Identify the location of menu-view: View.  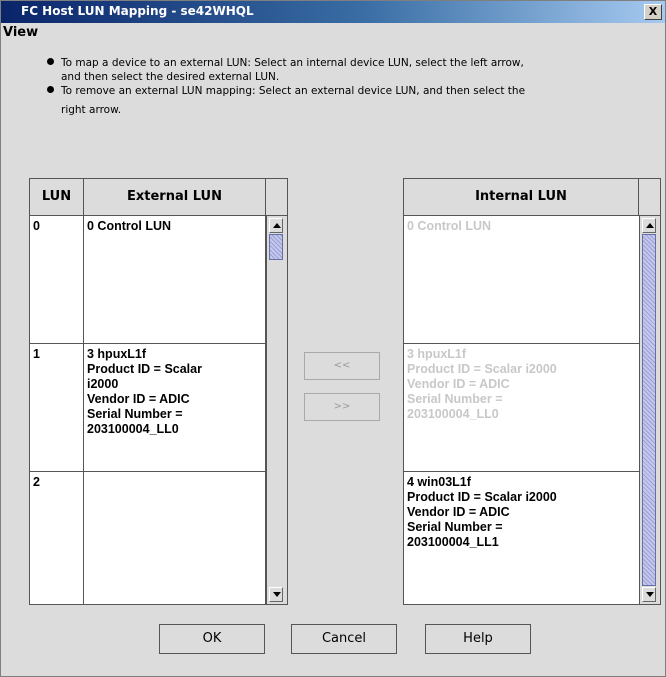
(20, 32).